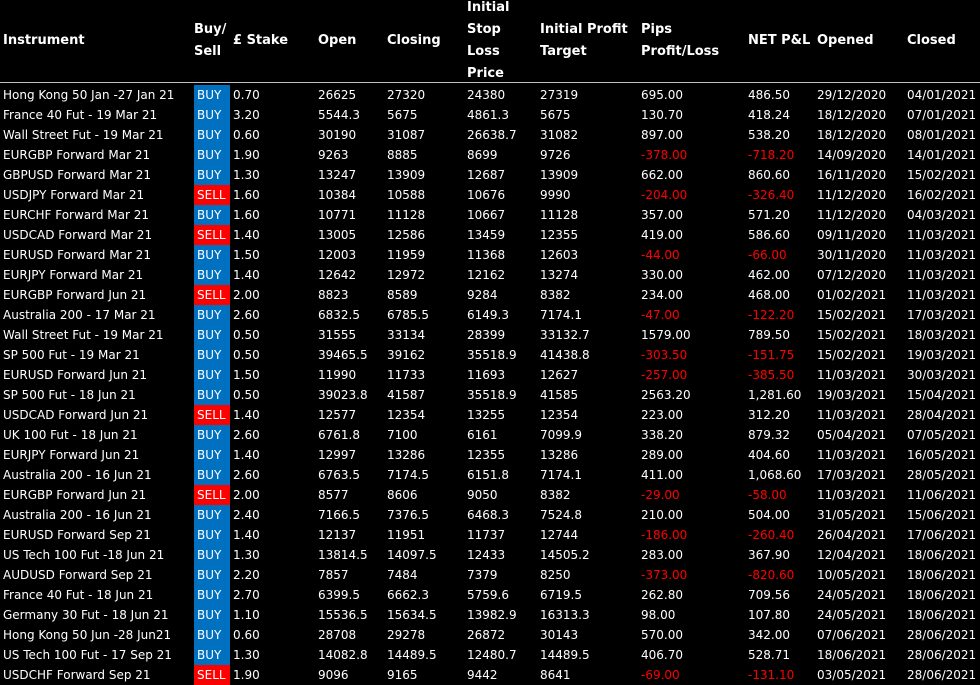  Describe the element at coordinates (343, 395) in the screenshot. I see `cell-open: 39023.8` at that location.